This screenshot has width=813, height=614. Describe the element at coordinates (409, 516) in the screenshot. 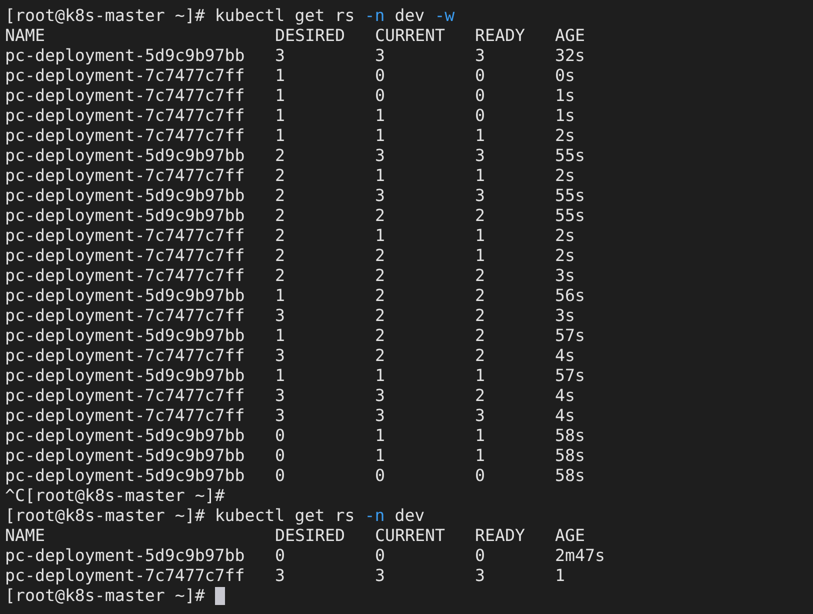

I see `command-text: dev` at that location.